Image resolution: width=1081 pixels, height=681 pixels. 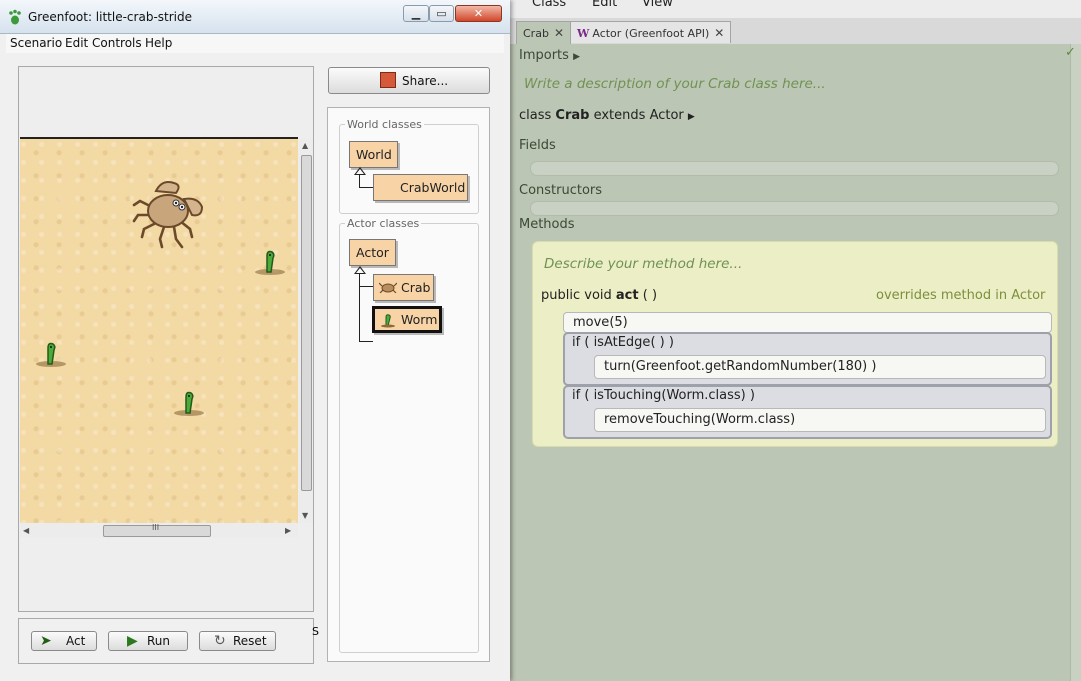 I want to click on method-name: act, so click(x=627, y=295).